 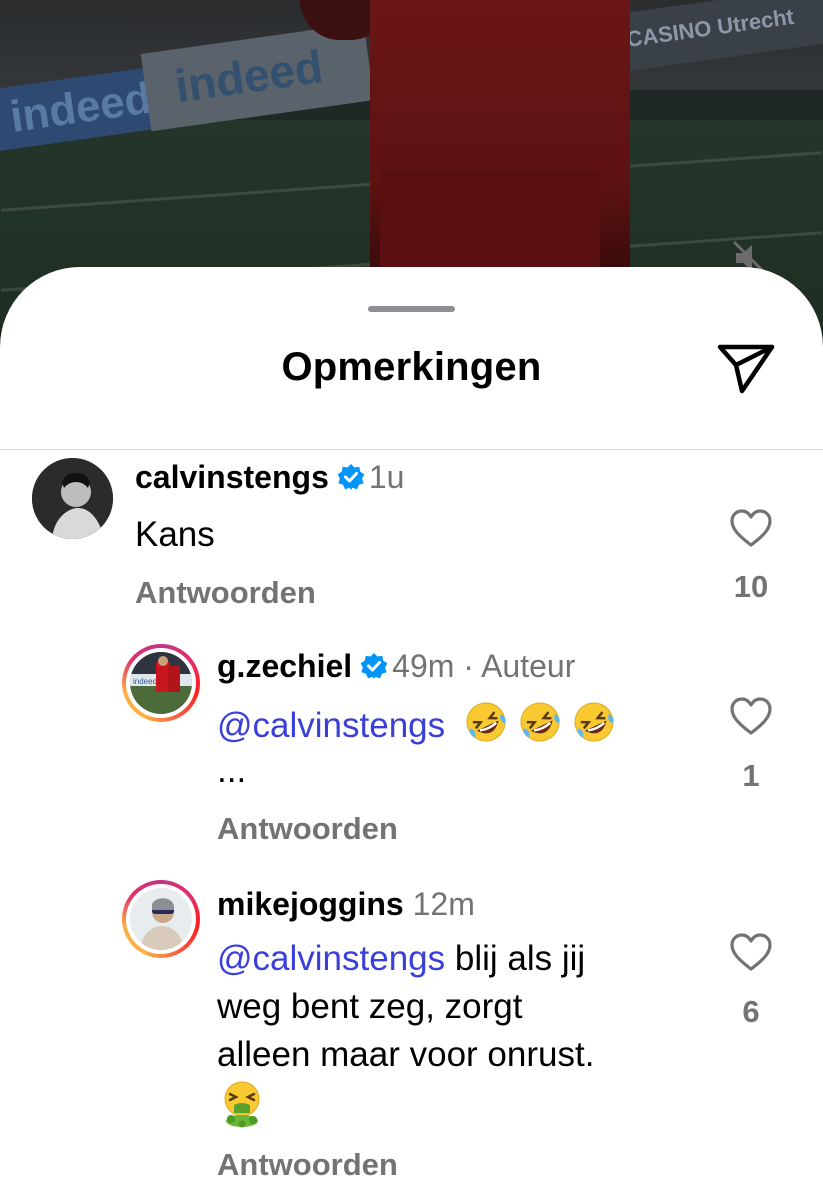 I want to click on comment-text-line: blij als jij, so click(x=515, y=958).